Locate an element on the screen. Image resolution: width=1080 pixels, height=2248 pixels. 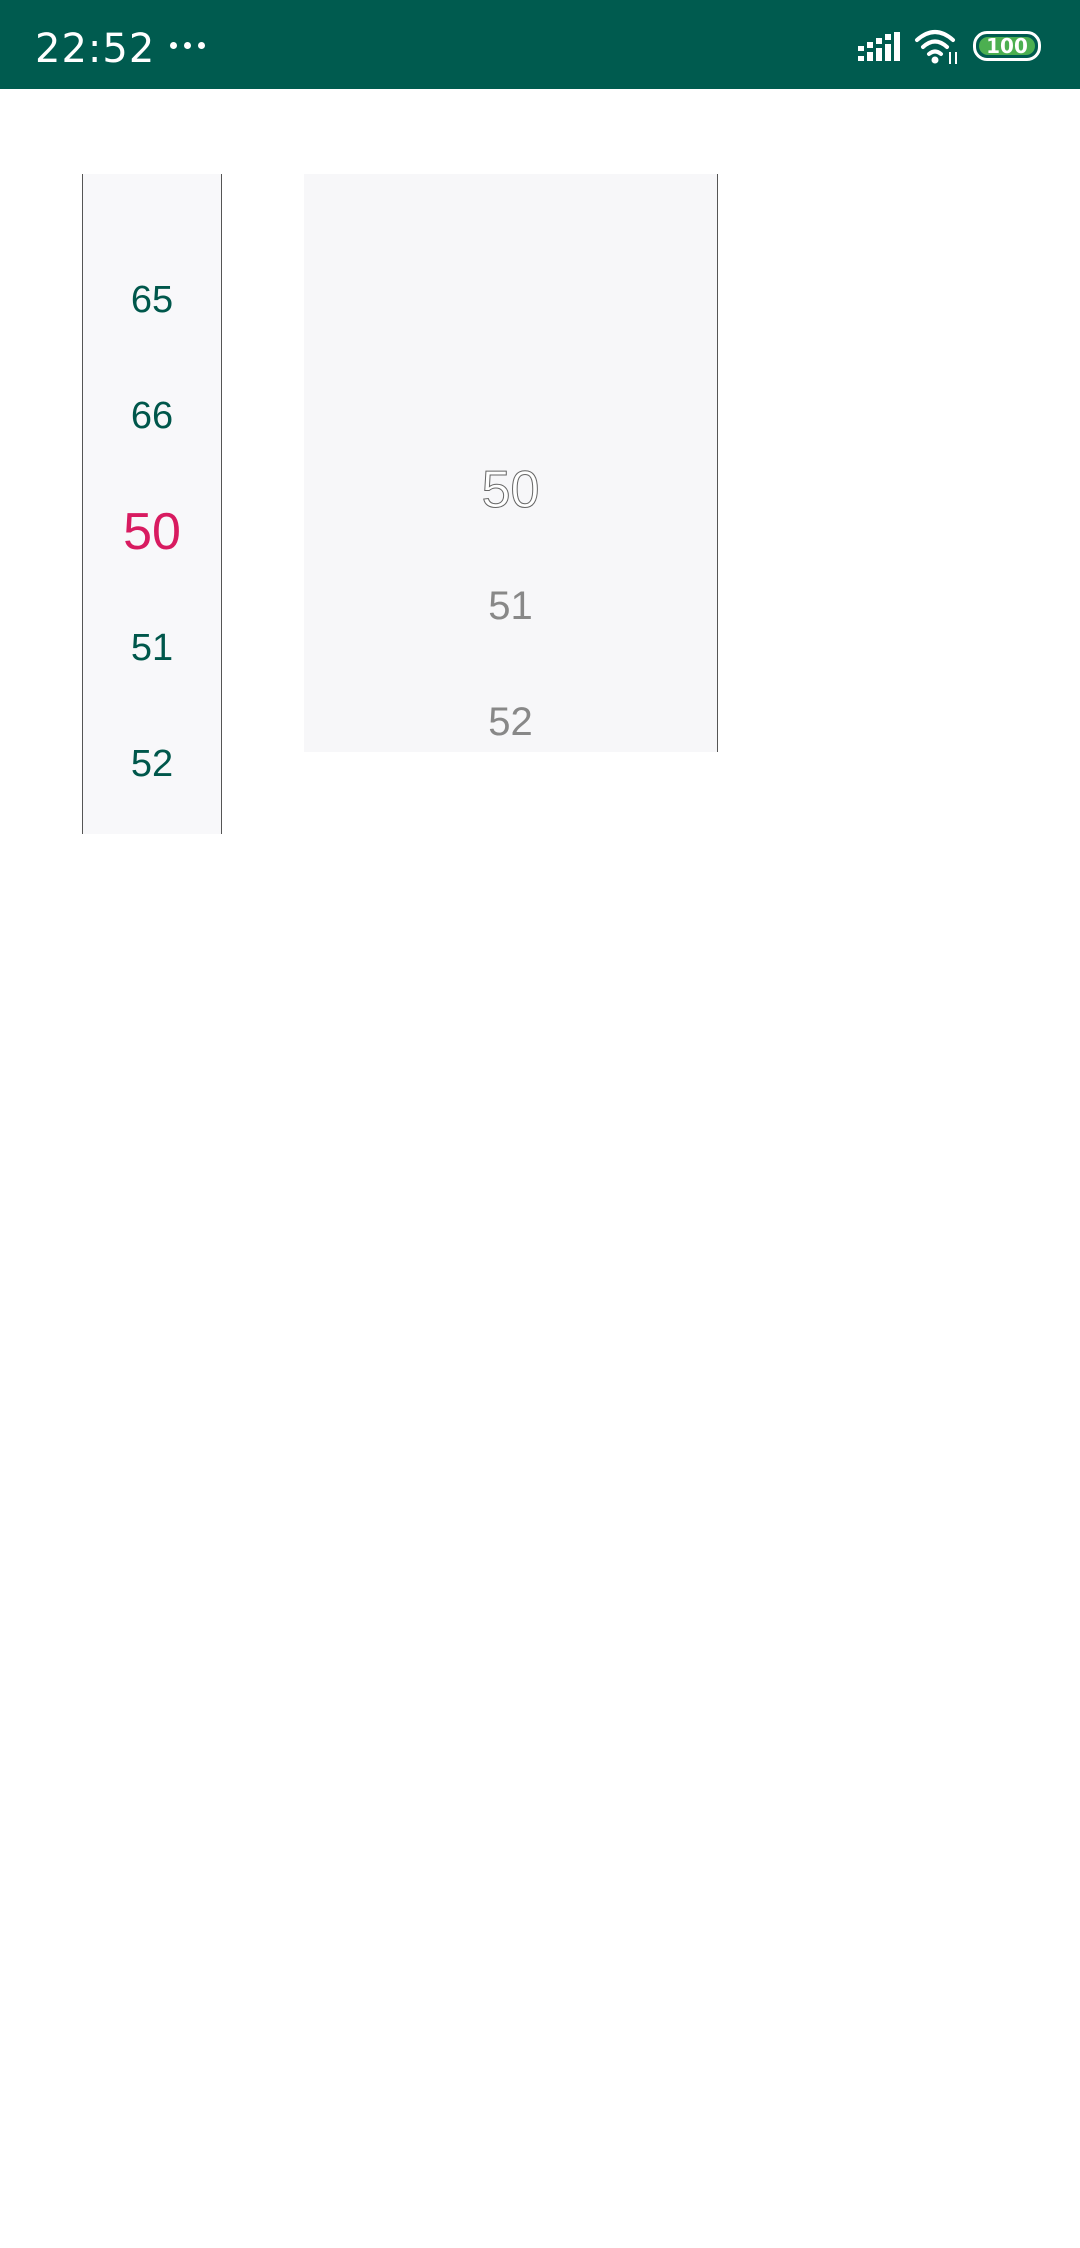
picker-left-item: 65 is located at coordinates (152, 300).